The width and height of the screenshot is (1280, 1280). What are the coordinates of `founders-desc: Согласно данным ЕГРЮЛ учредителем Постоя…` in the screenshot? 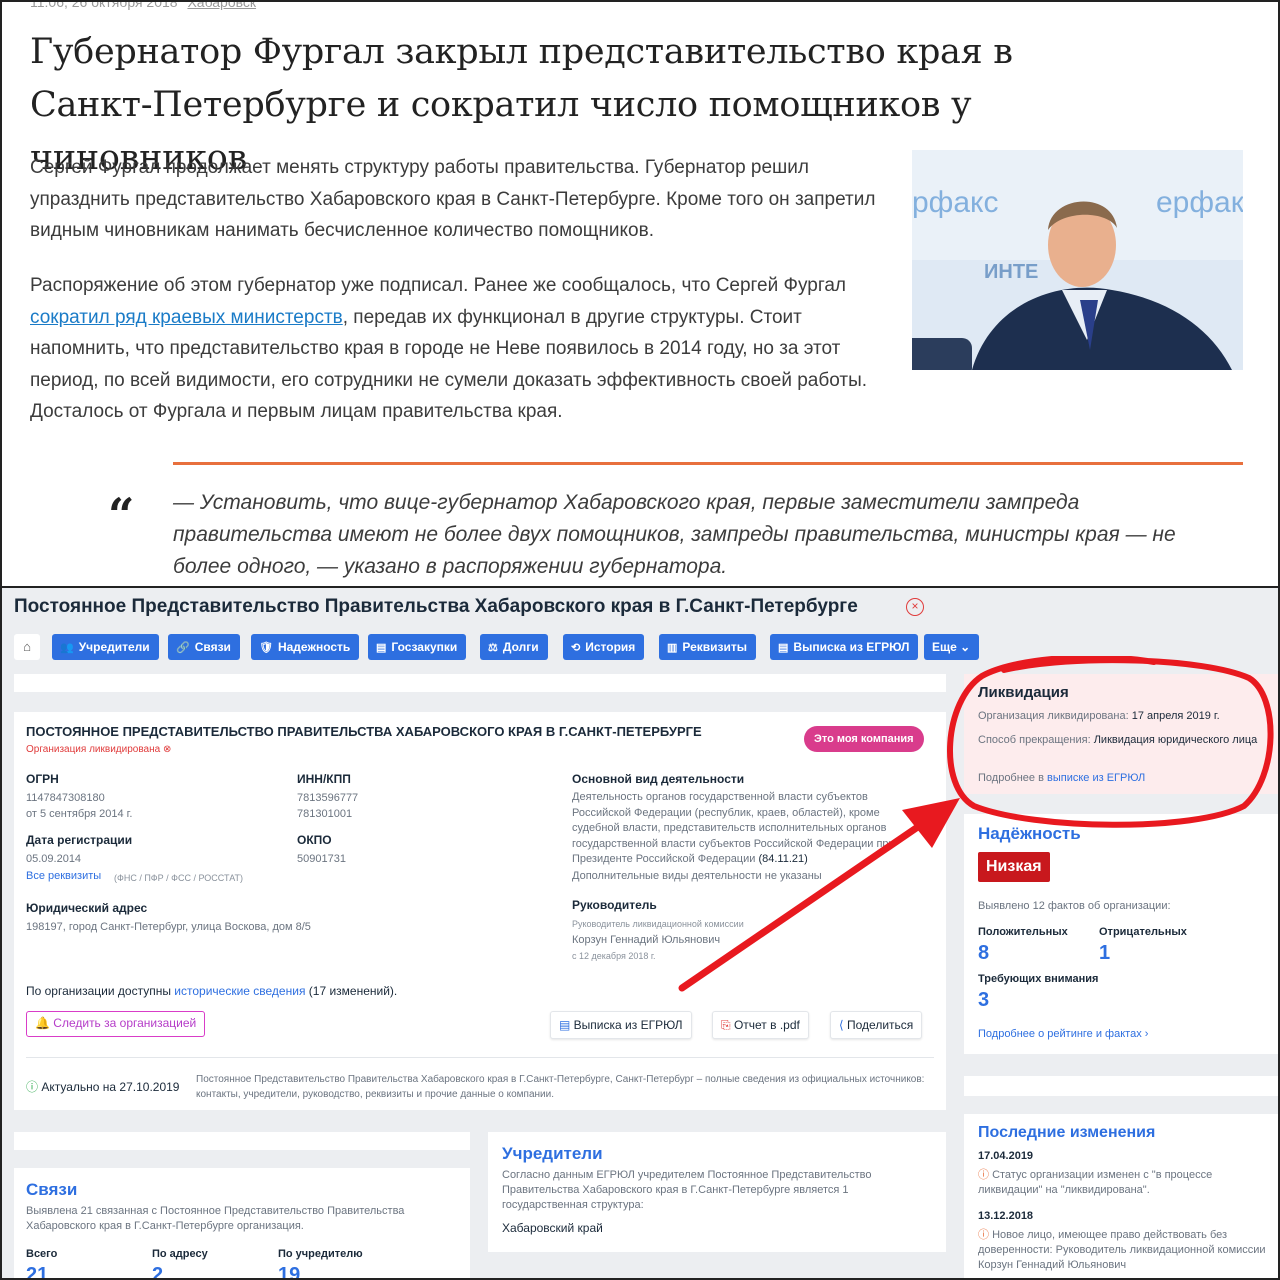 It's located at (687, 1190).